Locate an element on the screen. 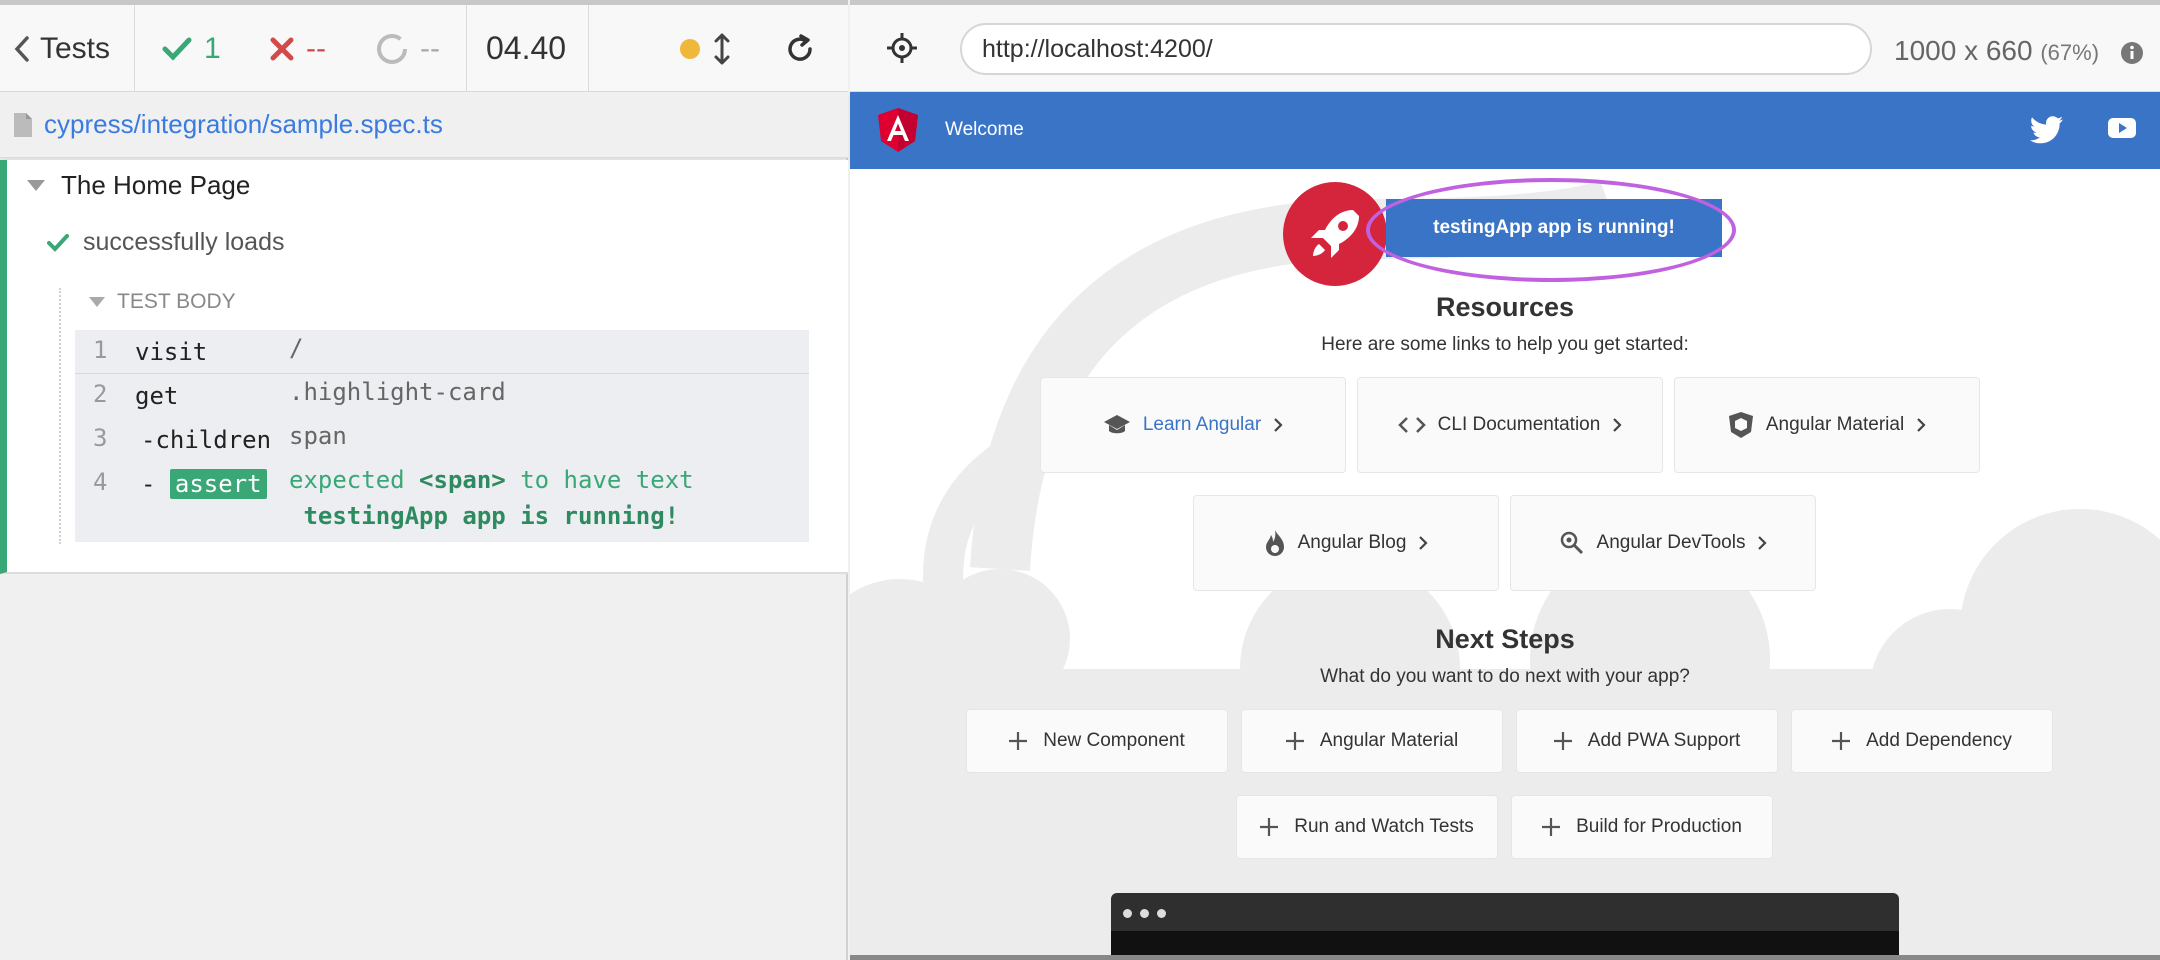 Image resolution: width=2160 pixels, height=960 pixels. resources-title: Resources is located at coordinates (1505, 307).